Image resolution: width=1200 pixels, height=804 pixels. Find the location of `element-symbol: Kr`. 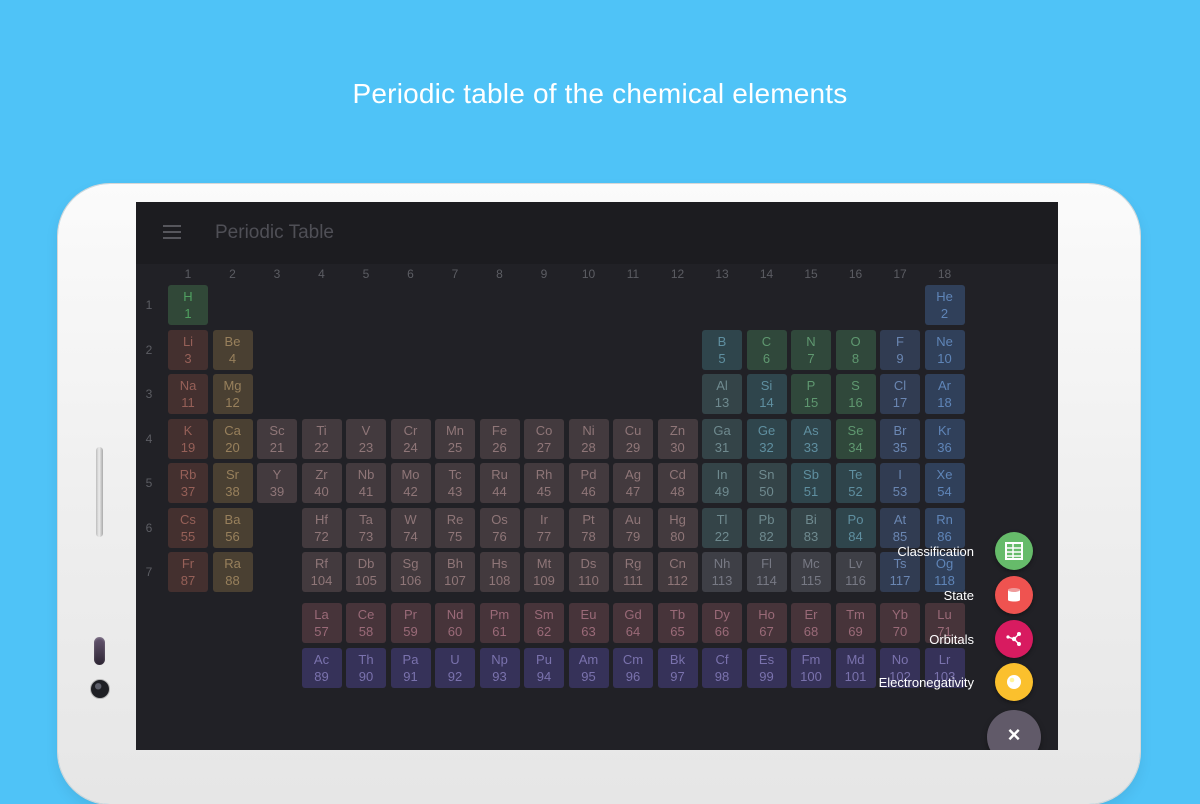

element-symbol: Kr is located at coordinates (944, 430).